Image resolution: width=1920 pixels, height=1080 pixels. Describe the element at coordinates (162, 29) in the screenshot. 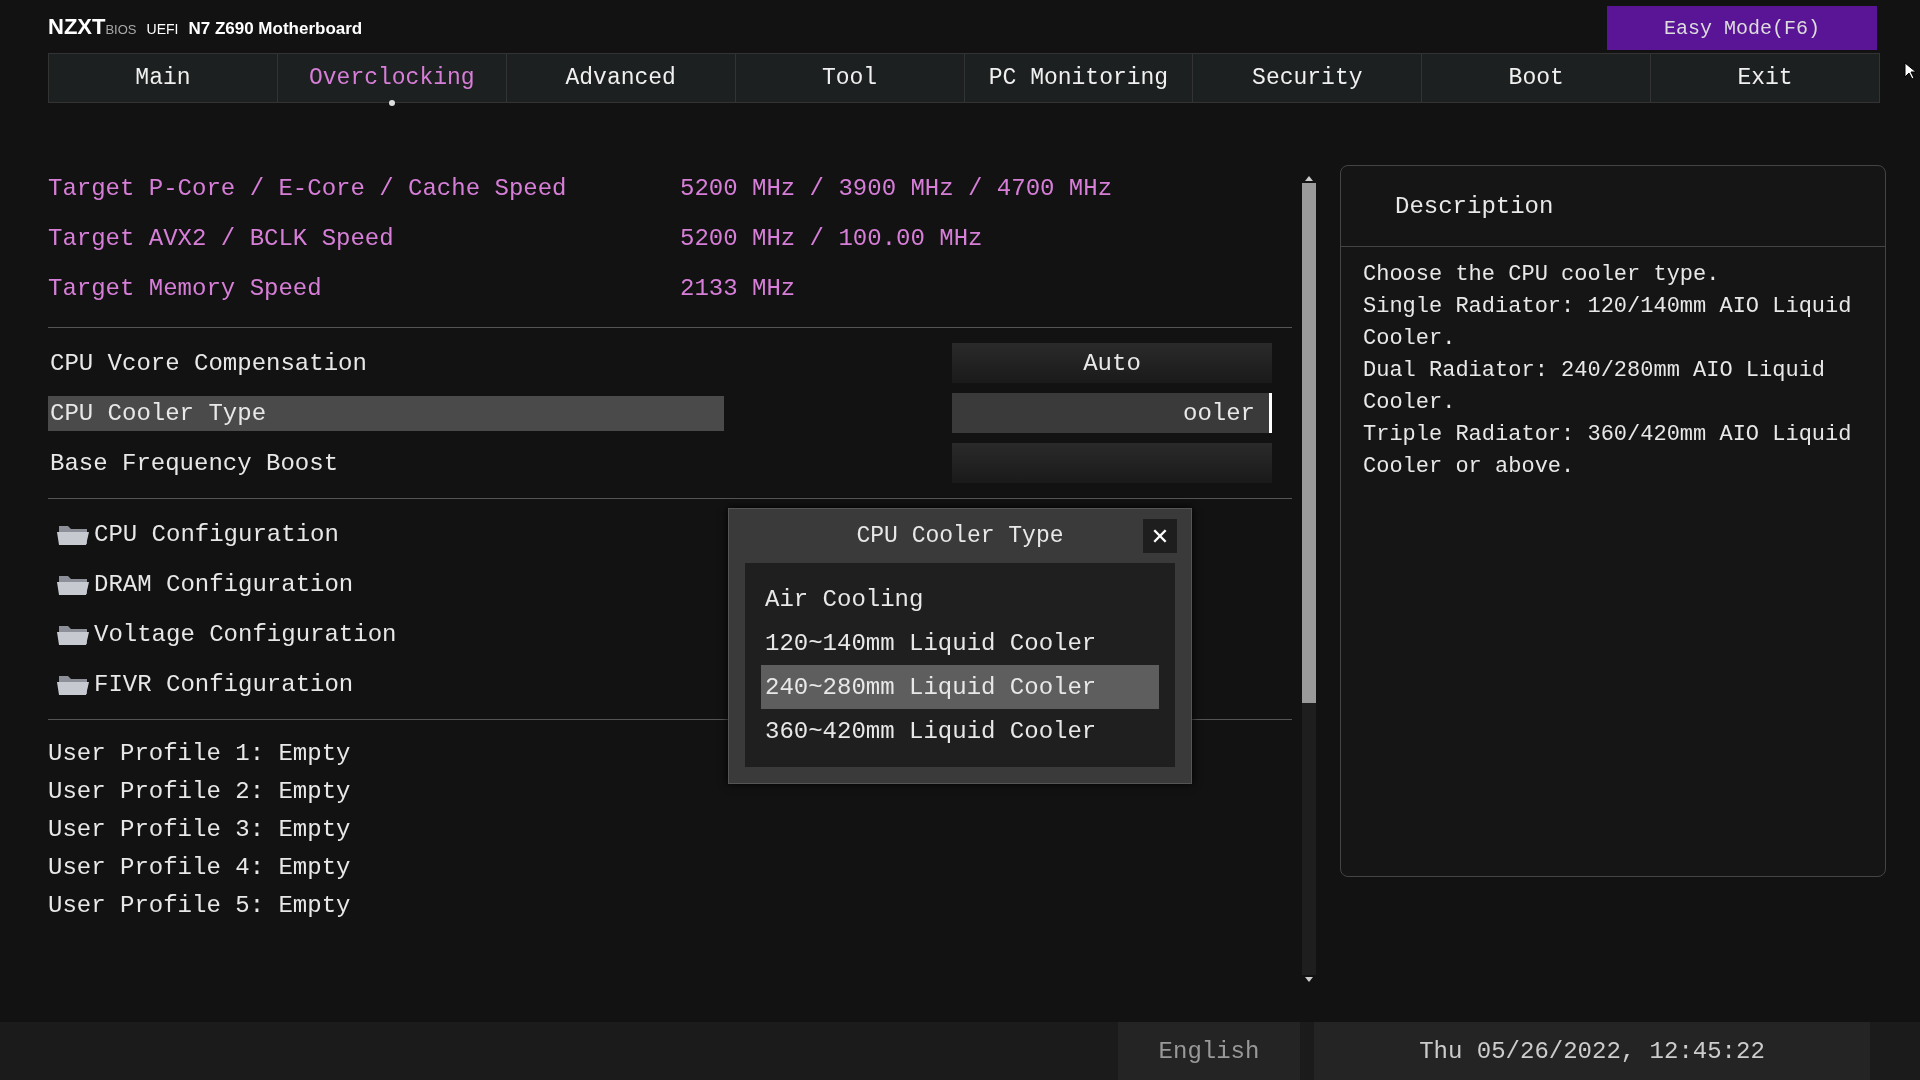

I see `uefi-label: UEFI` at that location.